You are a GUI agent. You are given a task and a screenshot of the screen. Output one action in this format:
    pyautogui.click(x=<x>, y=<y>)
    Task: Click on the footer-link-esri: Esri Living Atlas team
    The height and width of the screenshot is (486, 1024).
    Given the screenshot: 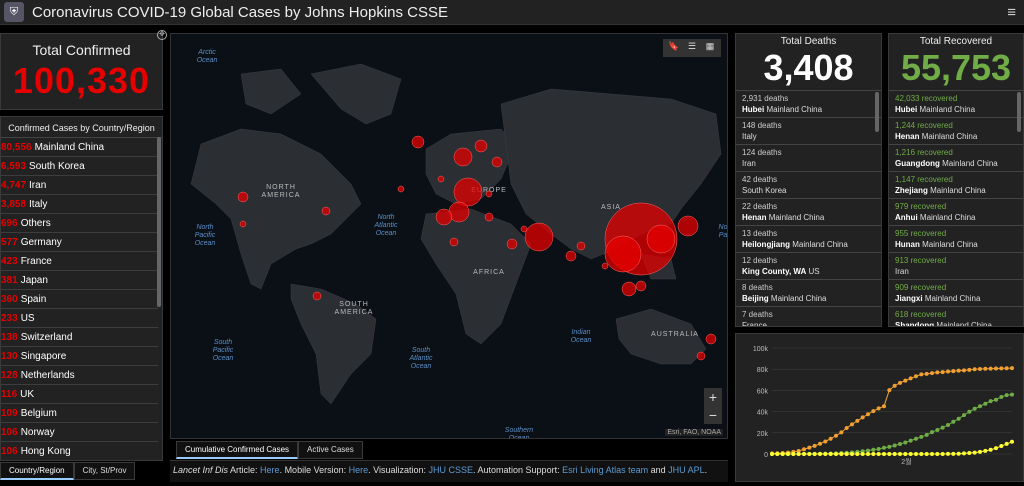 What is the action you would take?
    pyautogui.click(x=605, y=470)
    